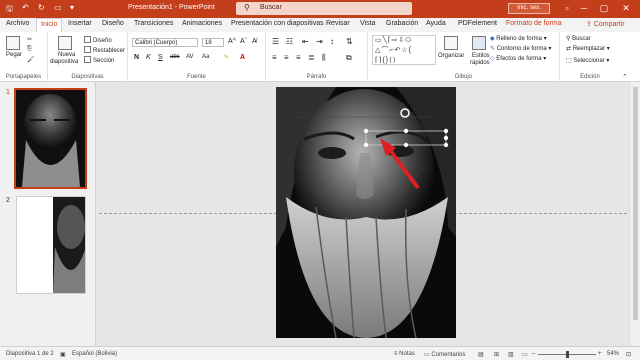 This screenshot has height=360, width=640. Describe the element at coordinates (286, 57) in the screenshot. I see `align-center-icon: ≡` at that location.